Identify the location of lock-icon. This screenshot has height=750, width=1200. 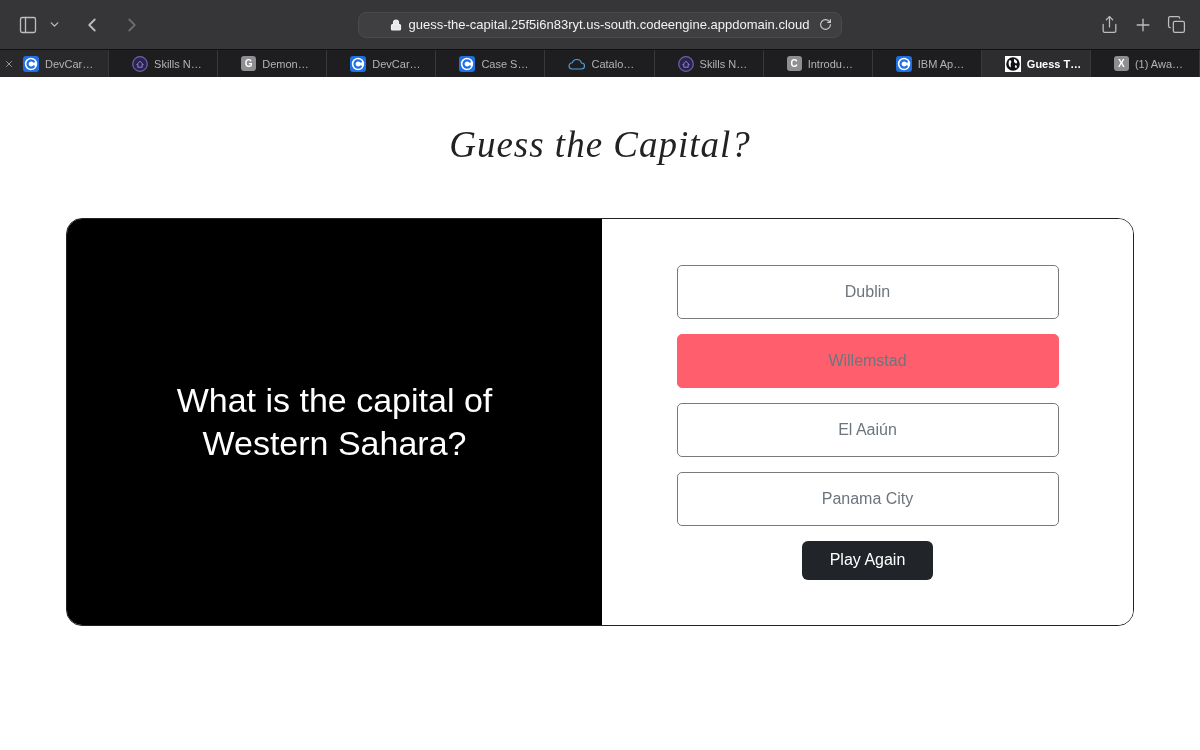
(396, 24).